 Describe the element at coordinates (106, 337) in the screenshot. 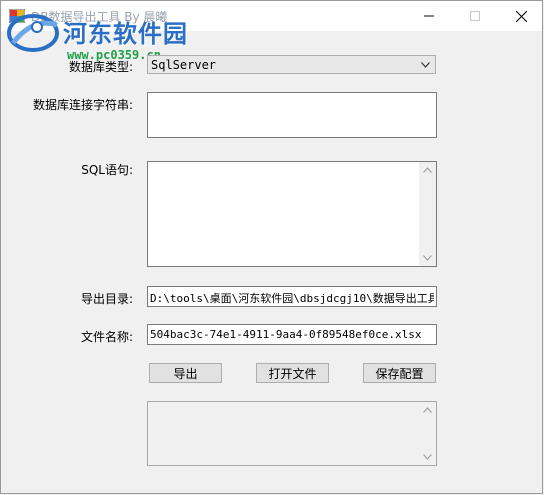

I see `filename-label: 文件名称:` at that location.